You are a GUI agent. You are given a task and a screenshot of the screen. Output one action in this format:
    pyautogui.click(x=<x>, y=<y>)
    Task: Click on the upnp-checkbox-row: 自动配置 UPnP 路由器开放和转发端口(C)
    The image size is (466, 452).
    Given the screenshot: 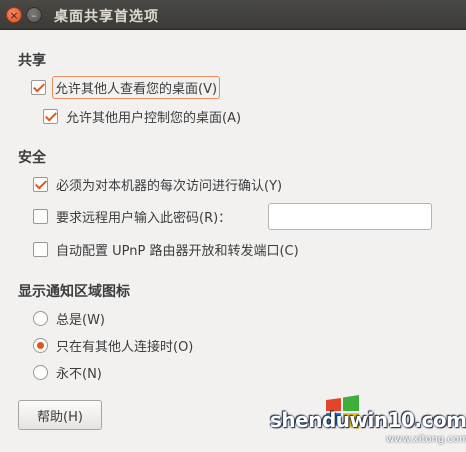 What is the action you would take?
    pyautogui.click(x=166, y=249)
    